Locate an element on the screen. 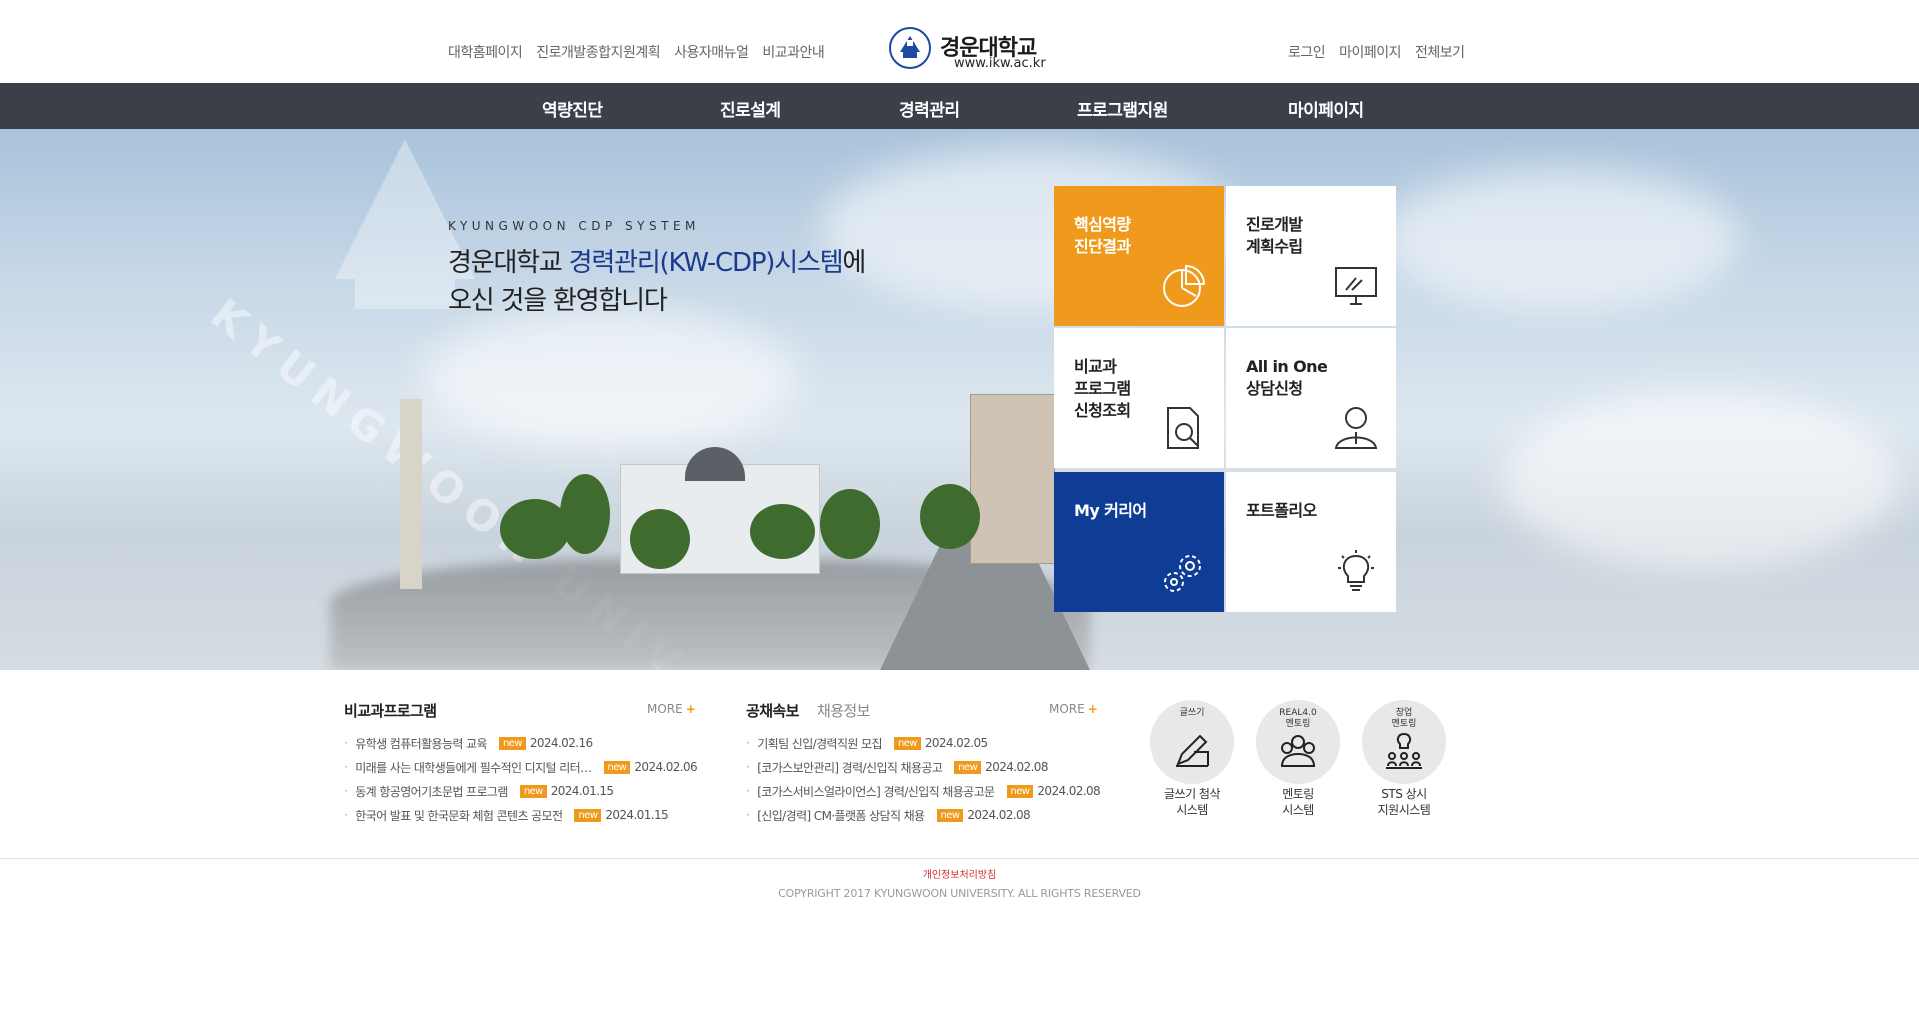  system-writing: 글쓰기 글쓰기 첨삭 시스템 is located at coordinates (1192, 759).